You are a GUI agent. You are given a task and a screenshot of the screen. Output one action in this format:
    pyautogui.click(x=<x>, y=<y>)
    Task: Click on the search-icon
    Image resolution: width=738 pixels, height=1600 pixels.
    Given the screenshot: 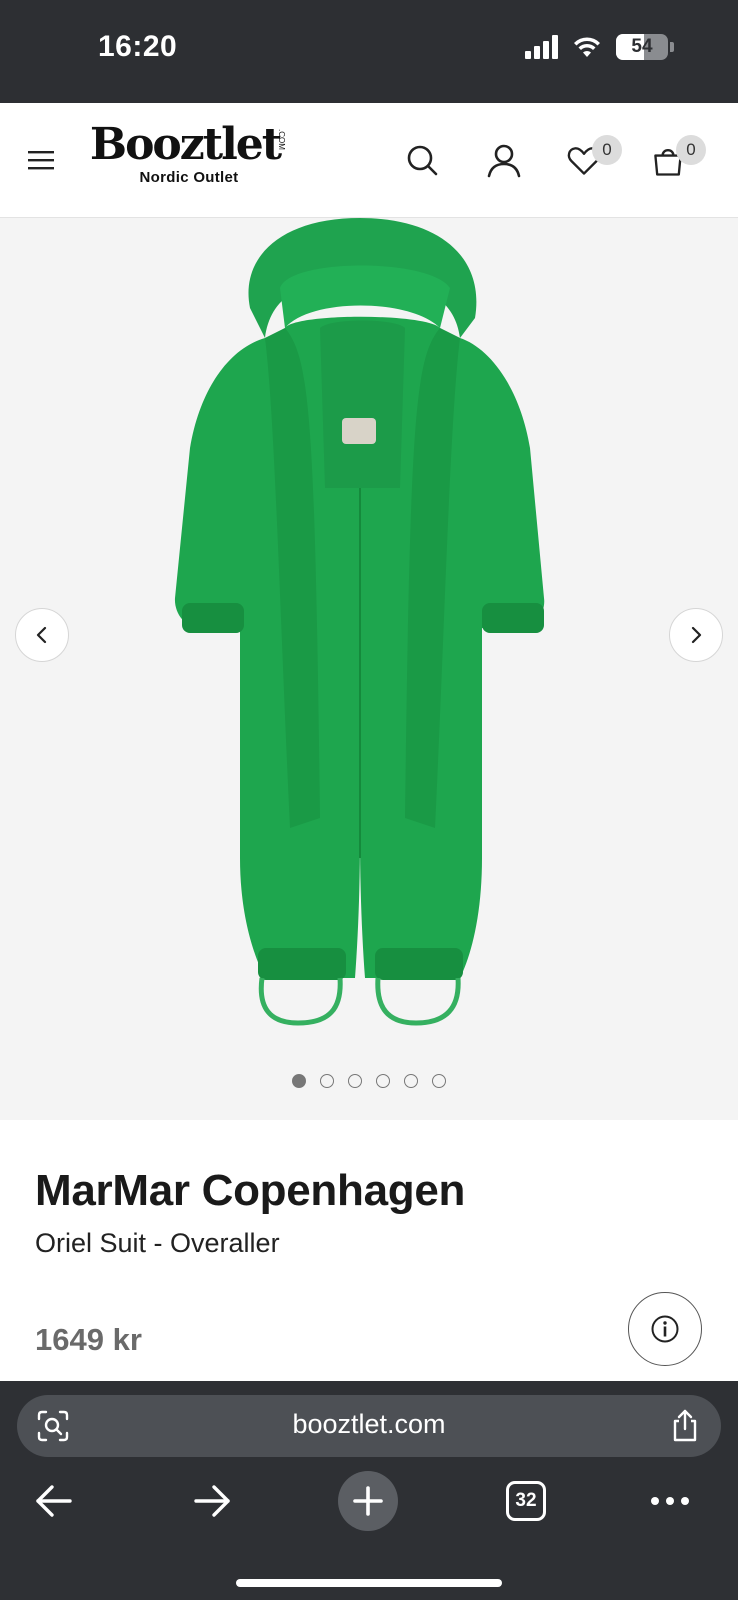 What is the action you would take?
    pyautogui.click(x=422, y=161)
    